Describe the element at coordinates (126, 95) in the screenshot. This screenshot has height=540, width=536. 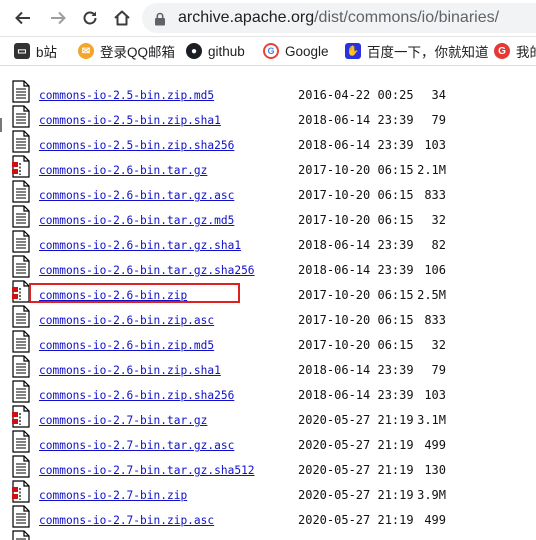
I see `file-link: commons-io-2.5-bin.zip.md5` at that location.